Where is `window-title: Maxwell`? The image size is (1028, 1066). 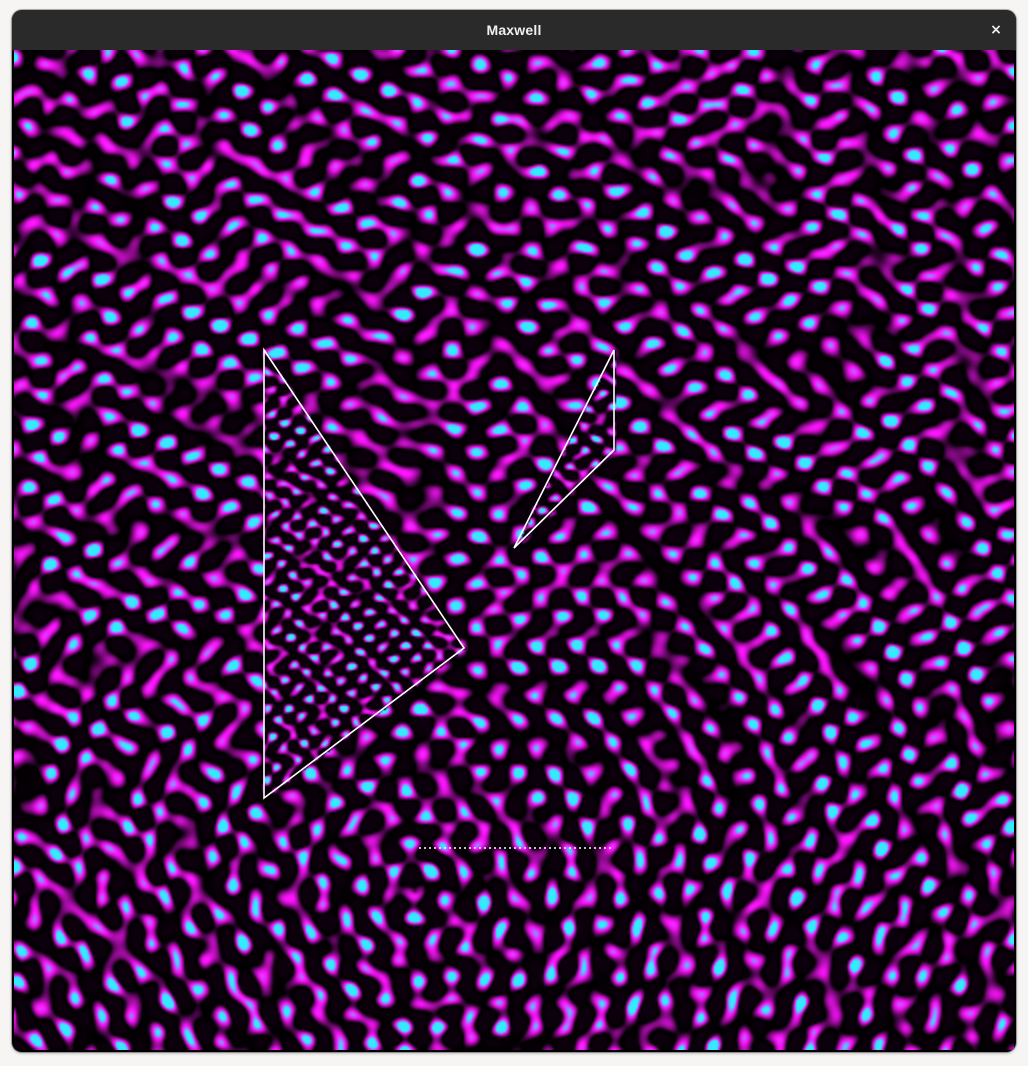 window-title: Maxwell is located at coordinates (514, 30).